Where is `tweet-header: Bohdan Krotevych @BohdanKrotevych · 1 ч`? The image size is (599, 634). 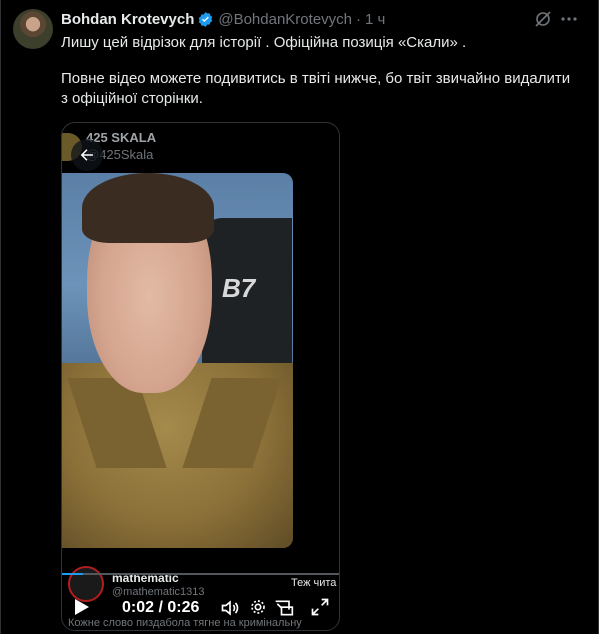
tweet-header: Bohdan Krotevych @BohdanKrotevych · 1 ч is located at coordinates (223, 19).